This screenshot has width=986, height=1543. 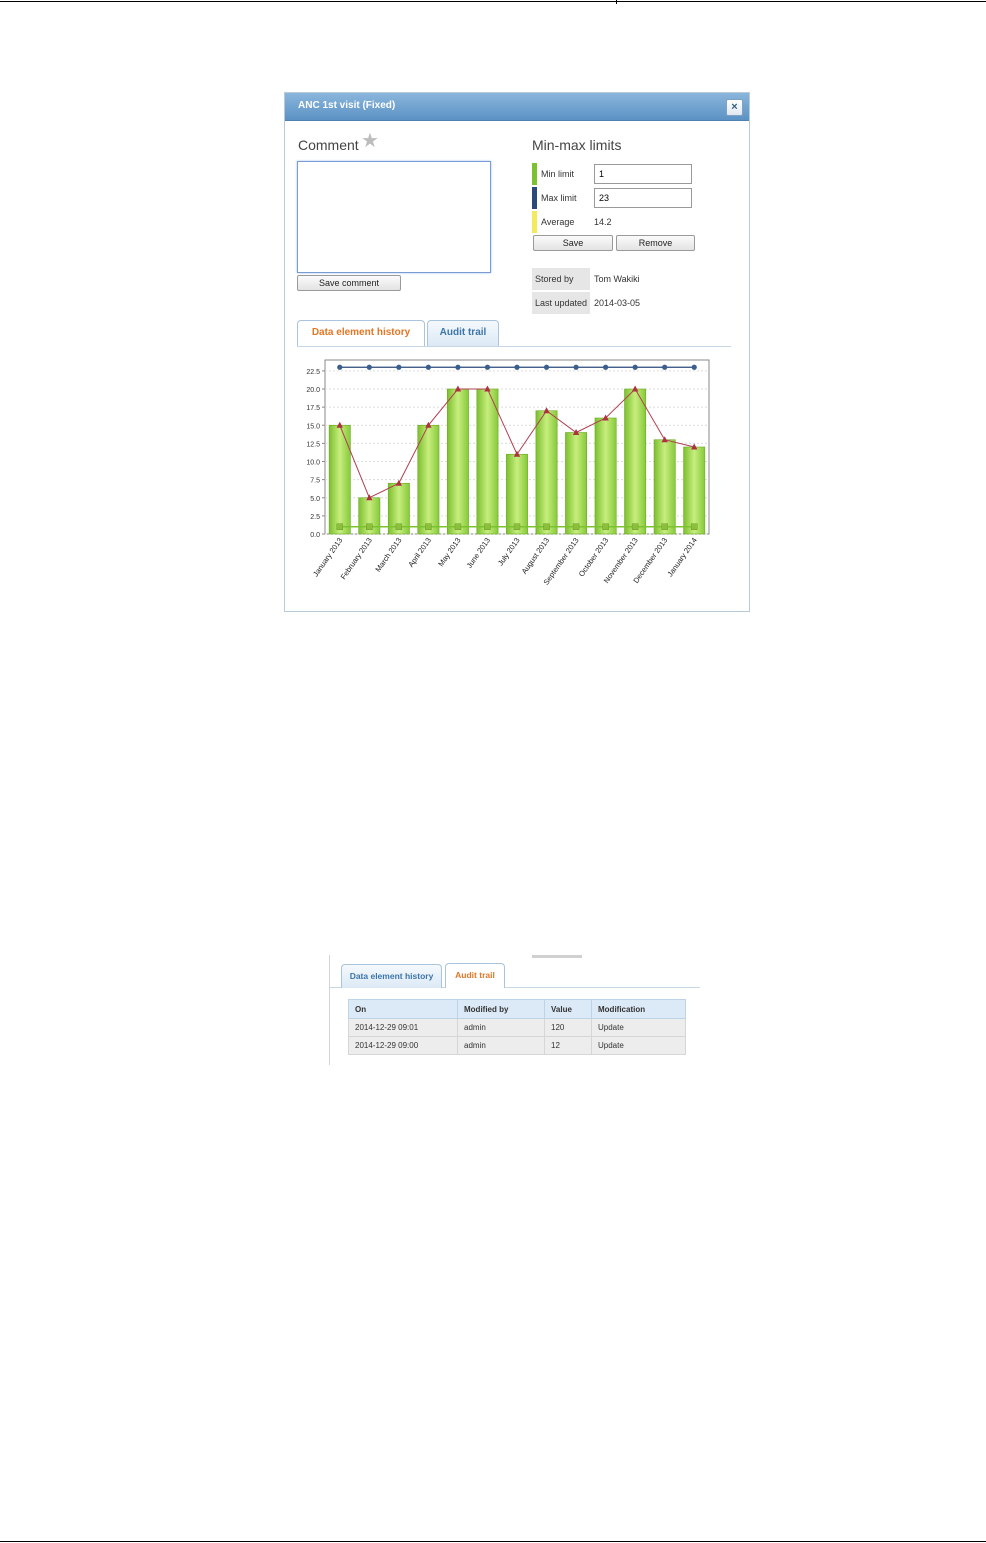 What do you see at coordinates (577, 145) in the screenshot?
I see `min-max-heading: Min-max limits` at bounding box center [577, 145].